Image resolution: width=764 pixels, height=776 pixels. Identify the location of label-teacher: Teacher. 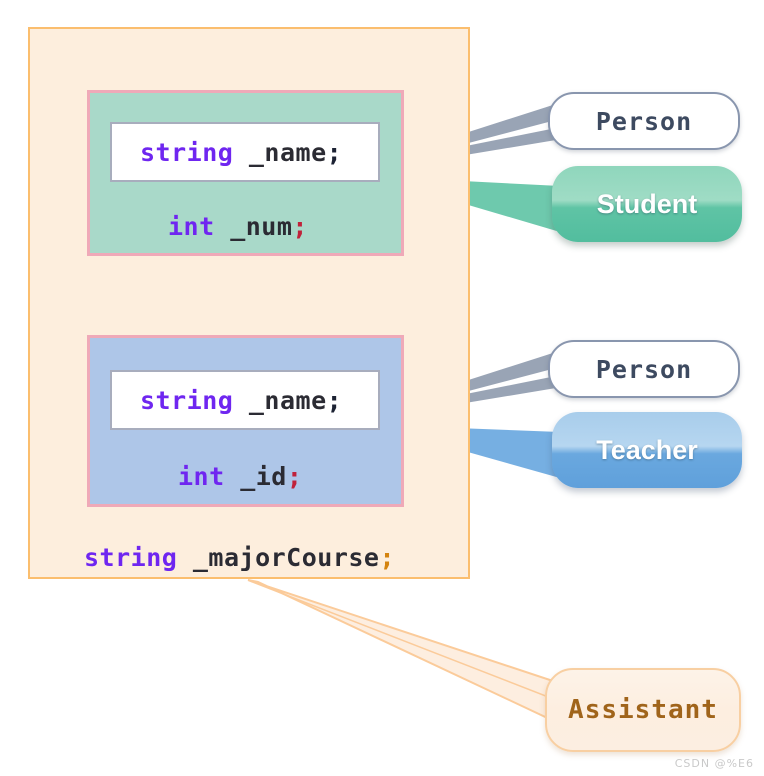
(647, 450).